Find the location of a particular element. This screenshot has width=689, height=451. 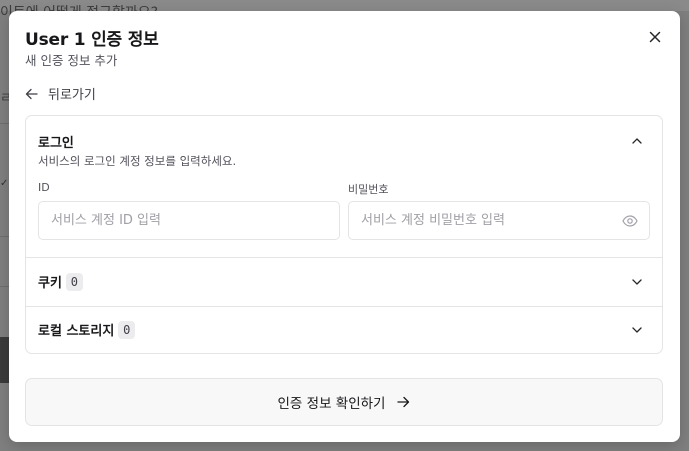

cookie-expand-button is located at coordinates (637, 282).